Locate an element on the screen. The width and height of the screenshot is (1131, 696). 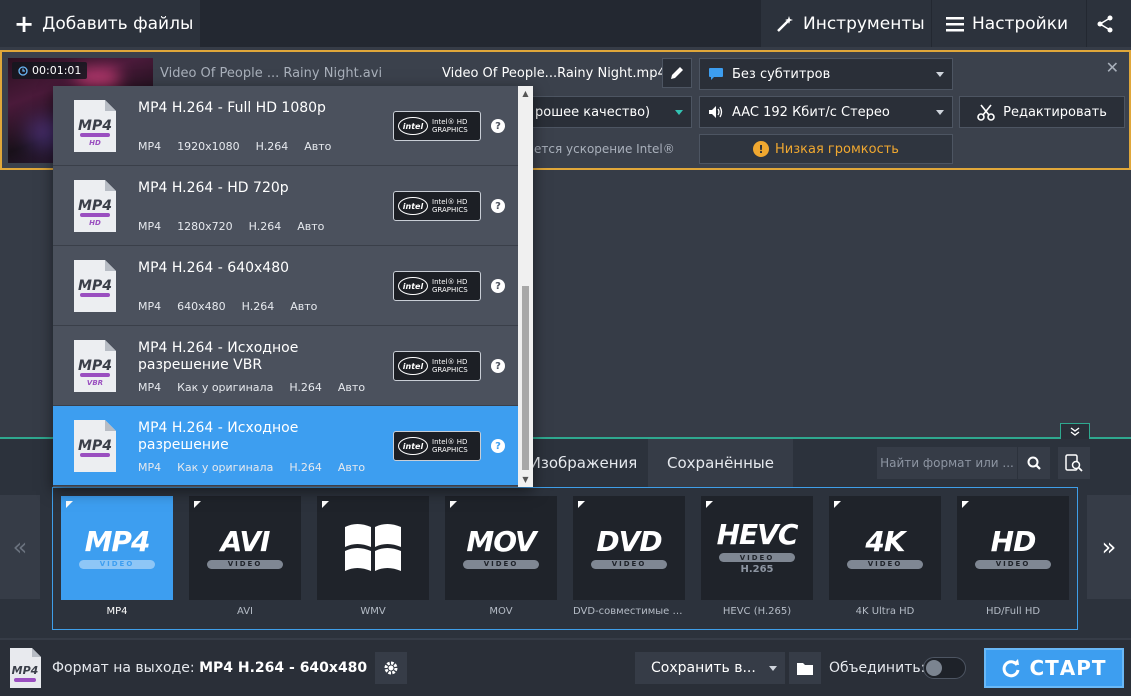
double-chevron-down-icon is located at coordinates (1075, 431).